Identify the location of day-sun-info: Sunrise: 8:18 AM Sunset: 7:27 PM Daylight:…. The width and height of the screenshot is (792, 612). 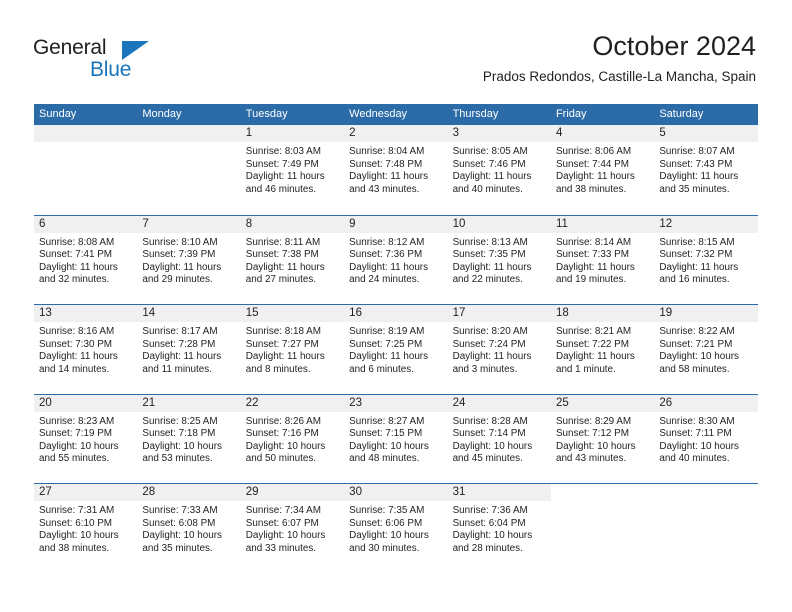
(292, 349).